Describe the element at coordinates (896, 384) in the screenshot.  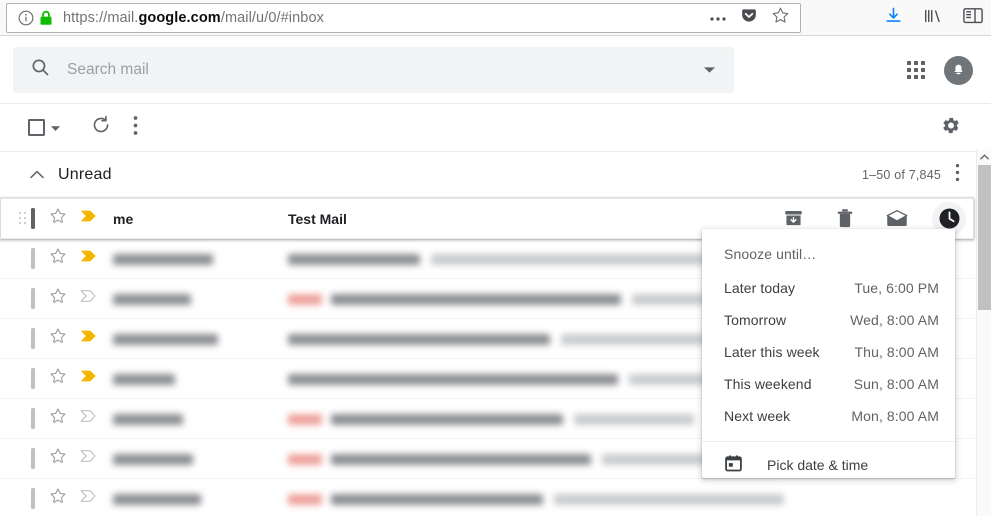
I see `menu-item-value: Sun, 8:00 AM` at that location.